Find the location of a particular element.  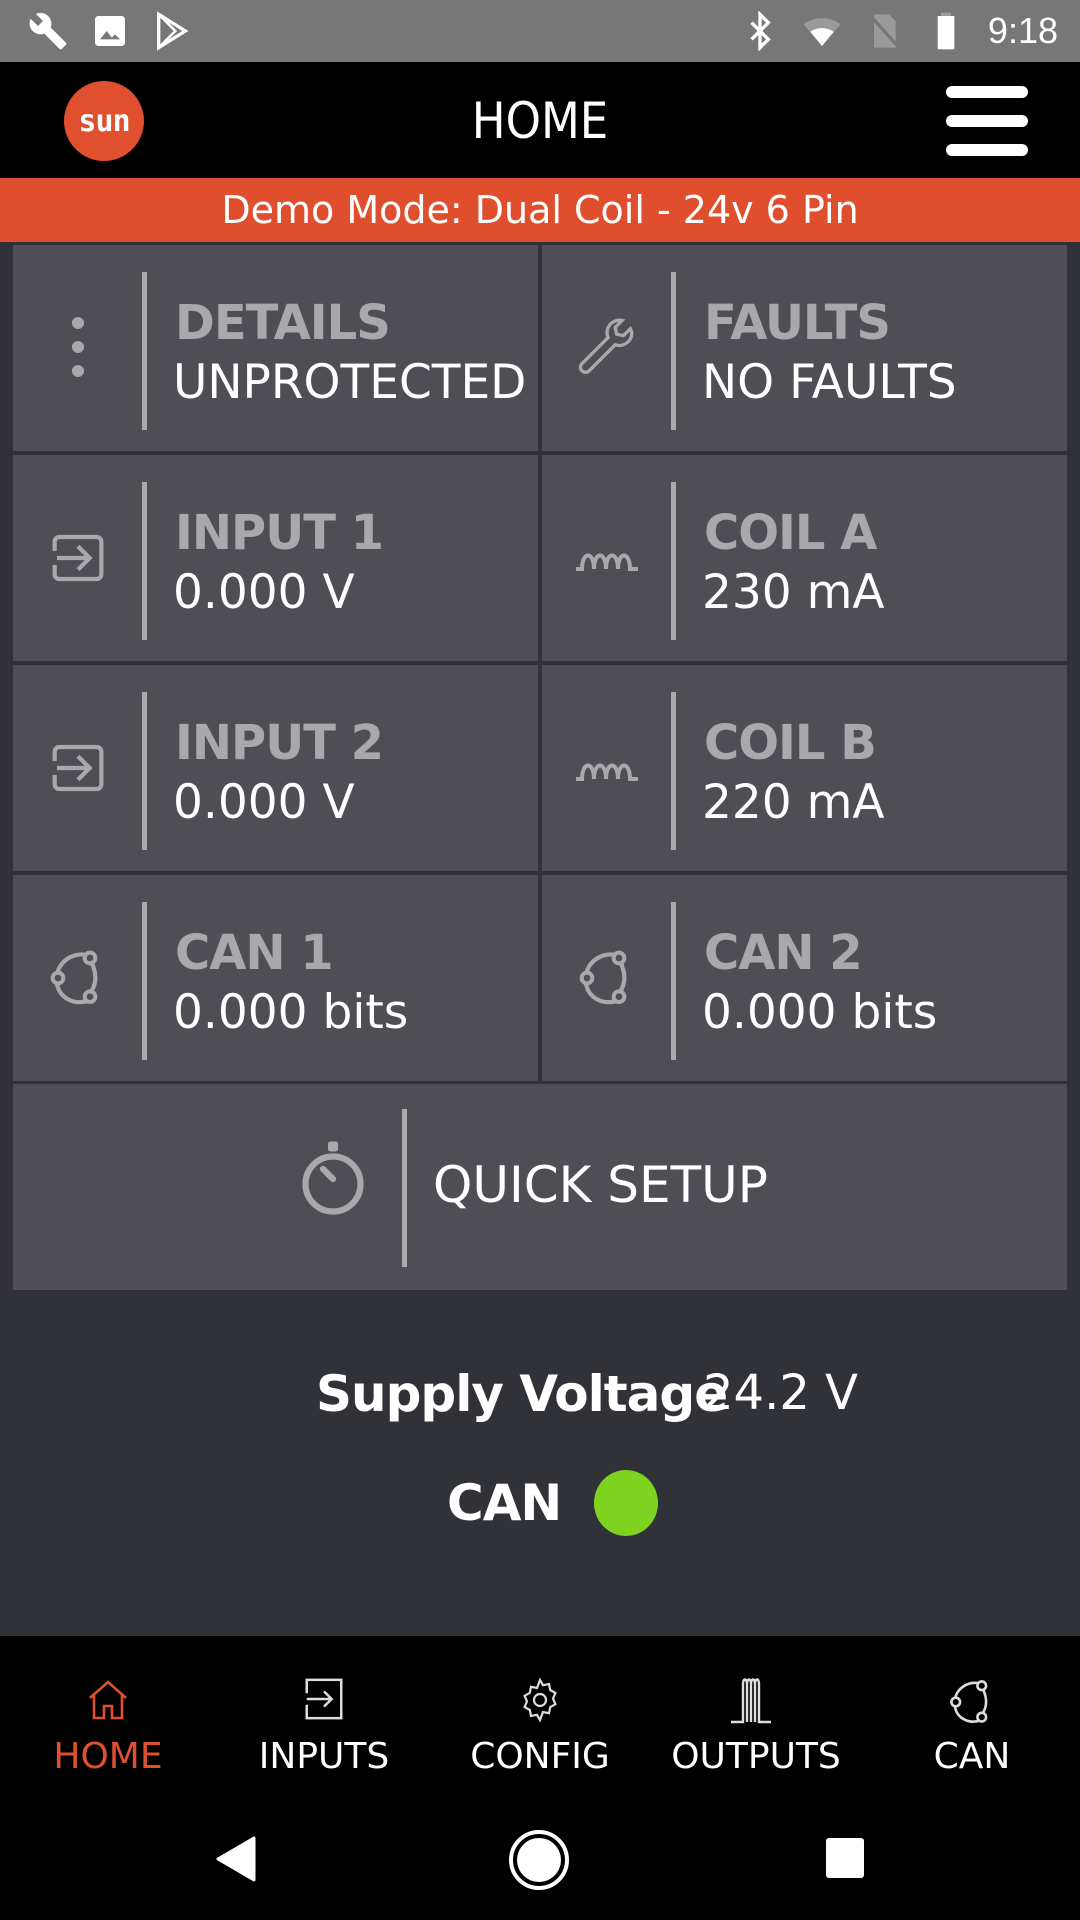

supply-voltage-row: Supply Voltage 24.2 V is located at coordinates (540, 1395).